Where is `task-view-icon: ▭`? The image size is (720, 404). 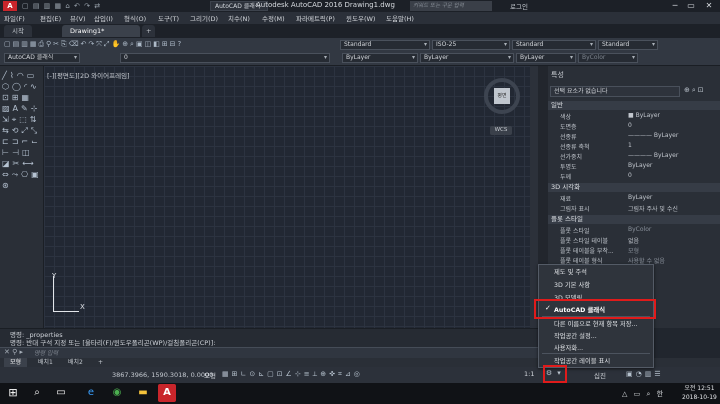 task-view-icon: ▭ is located at coordinates (61, 393).